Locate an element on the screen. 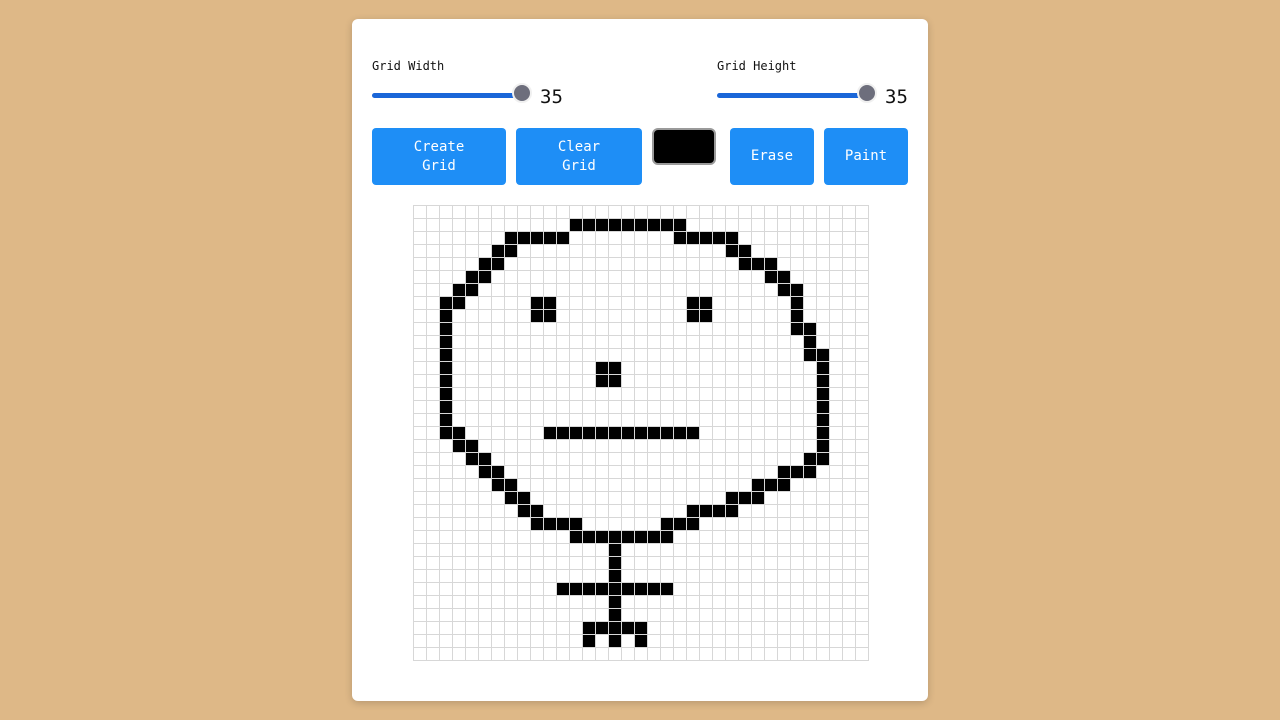  erase-button: Erase is located at coordinates (772, 156).